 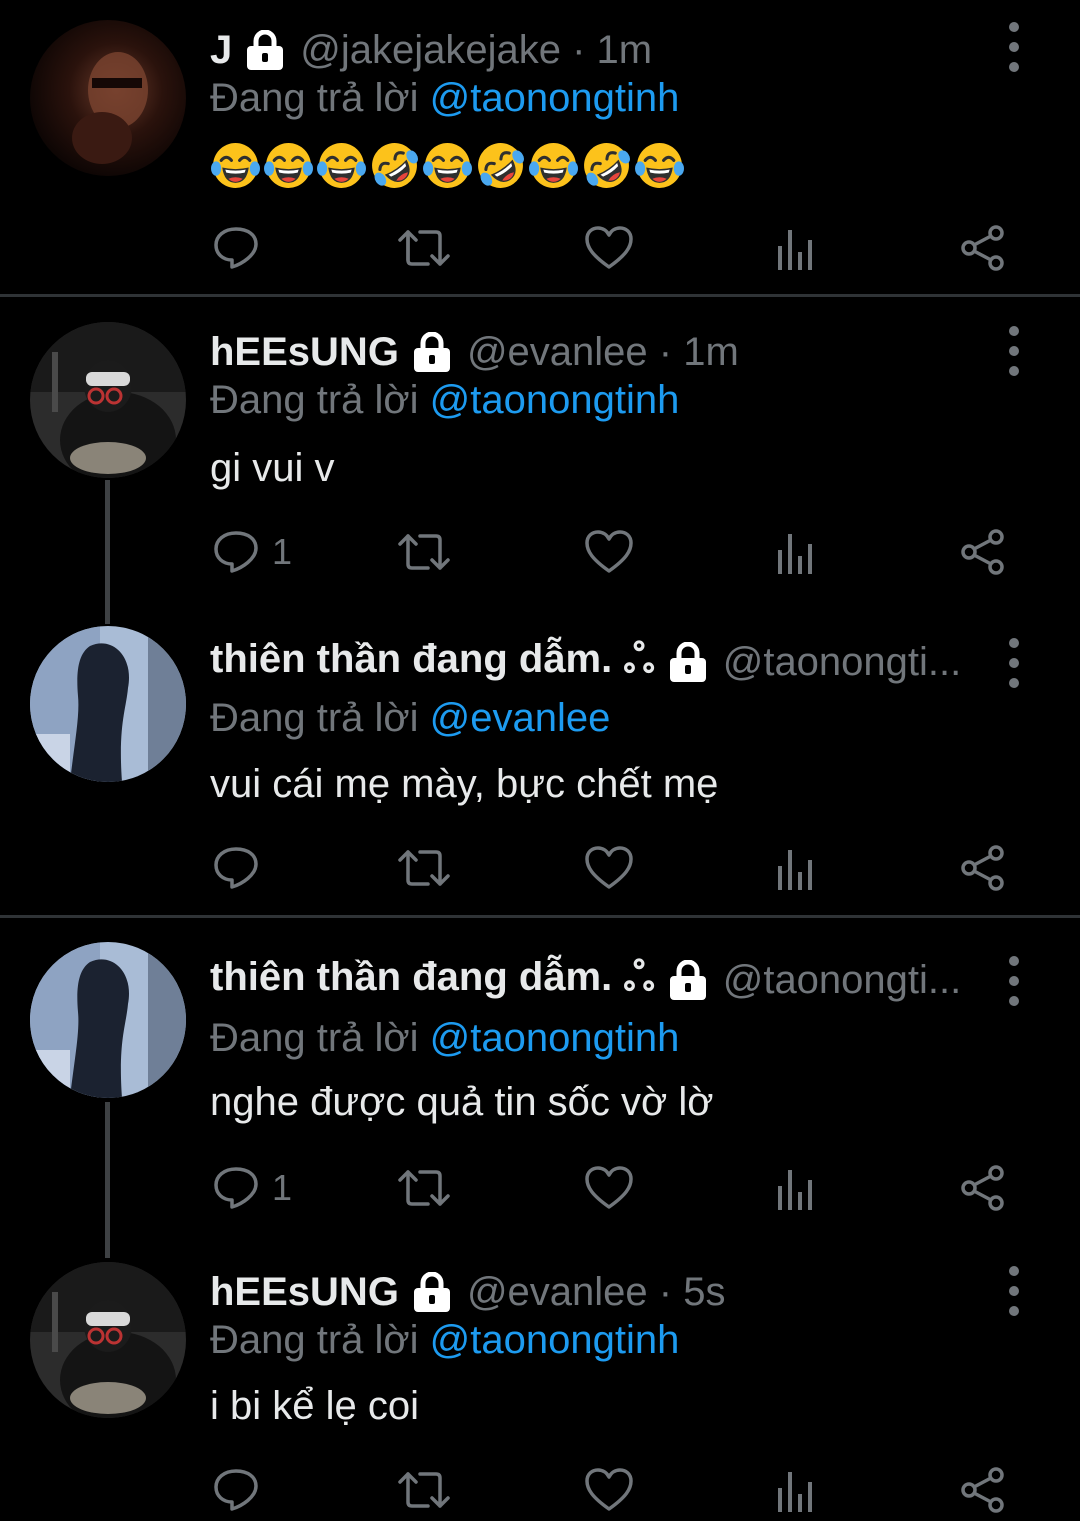 What do you see at coordinates (540, 1188) in the screenshot?
I see `tweet-actions: 1` at bounding box center [540, 1188].